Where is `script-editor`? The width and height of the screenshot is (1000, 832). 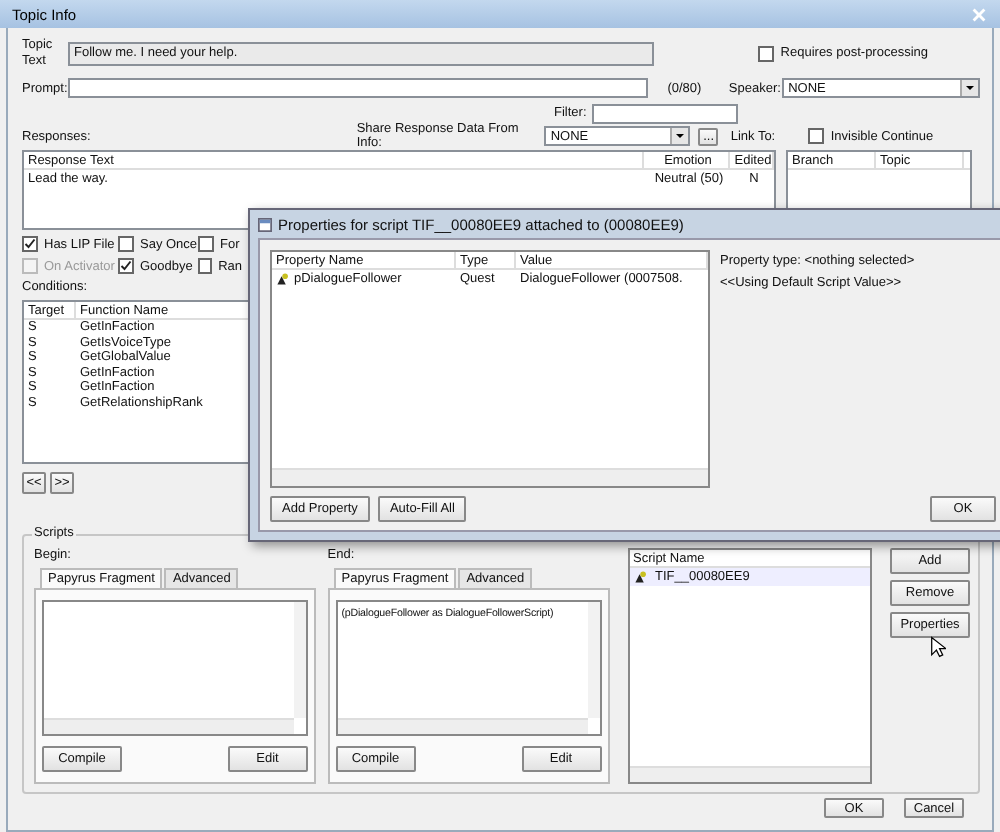 script-editor is located at coordinates (175, 668).